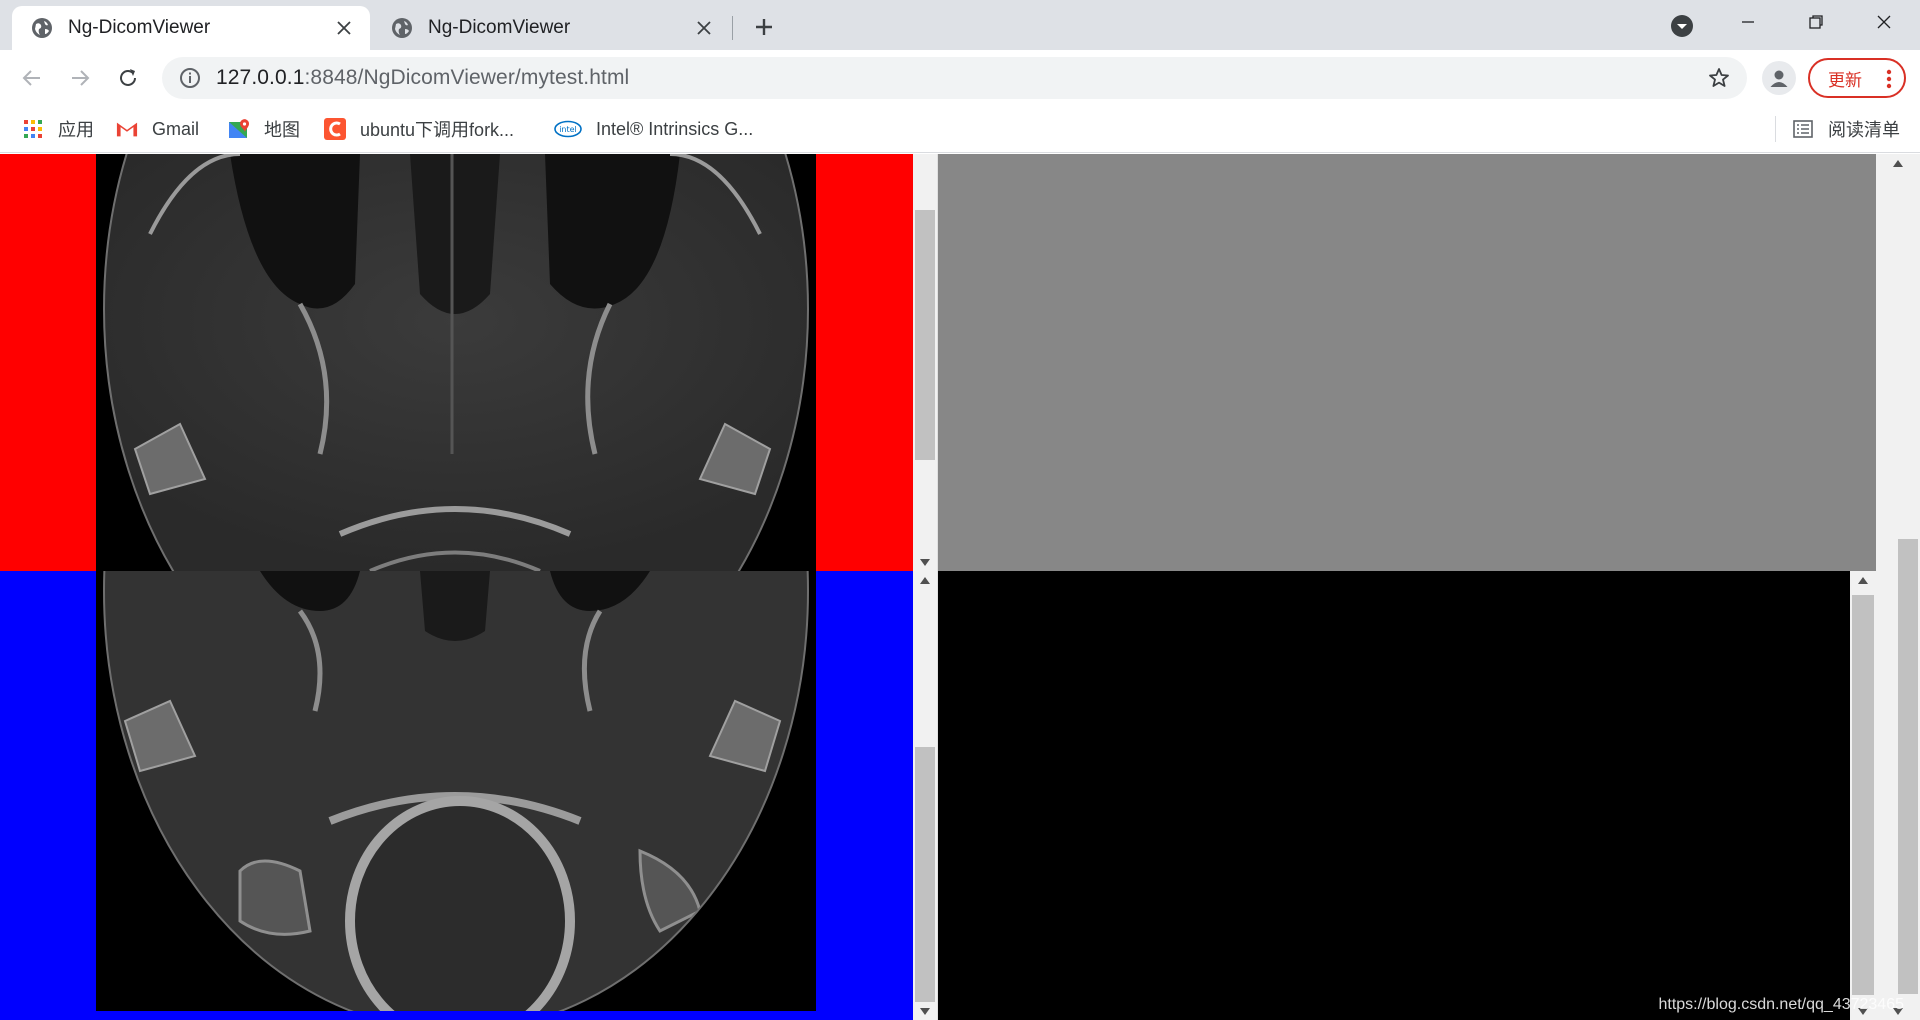  Describe the element at coordinates (335, 129) in the screenshot. I see `csdn-icon` at that location.